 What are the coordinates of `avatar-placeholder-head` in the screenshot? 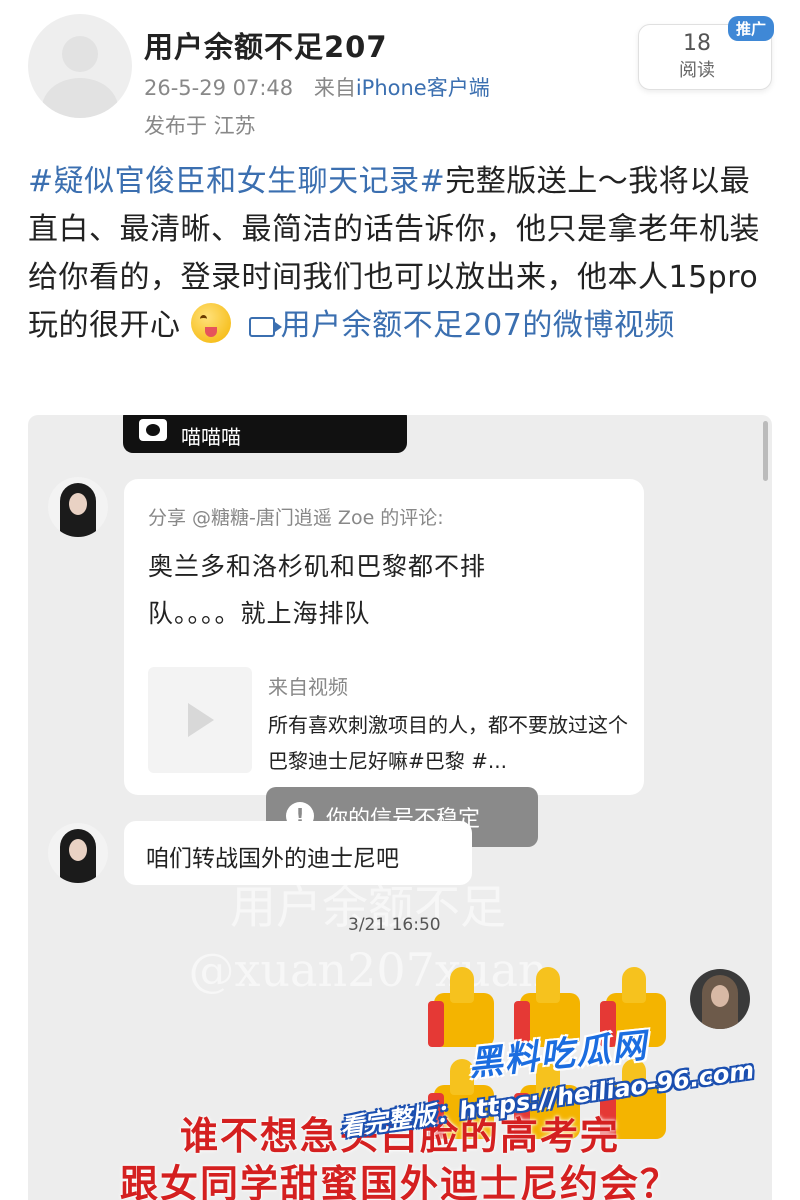 It's located at (80, 54).